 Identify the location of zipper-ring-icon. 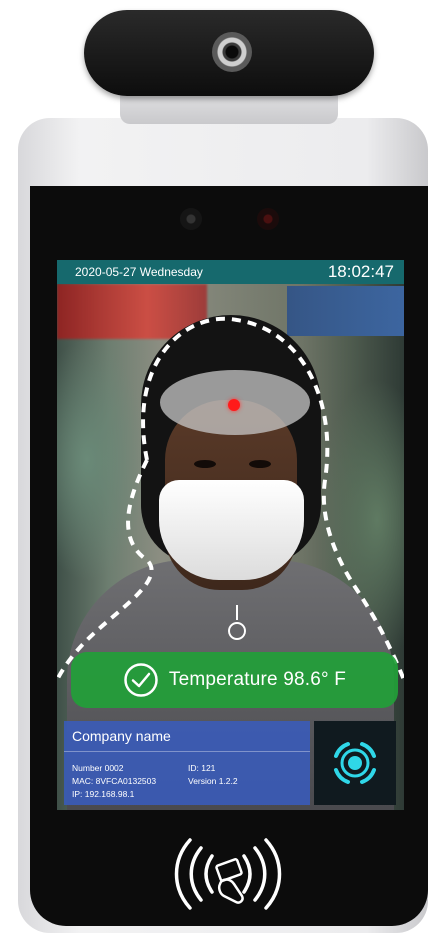
(237, 631).